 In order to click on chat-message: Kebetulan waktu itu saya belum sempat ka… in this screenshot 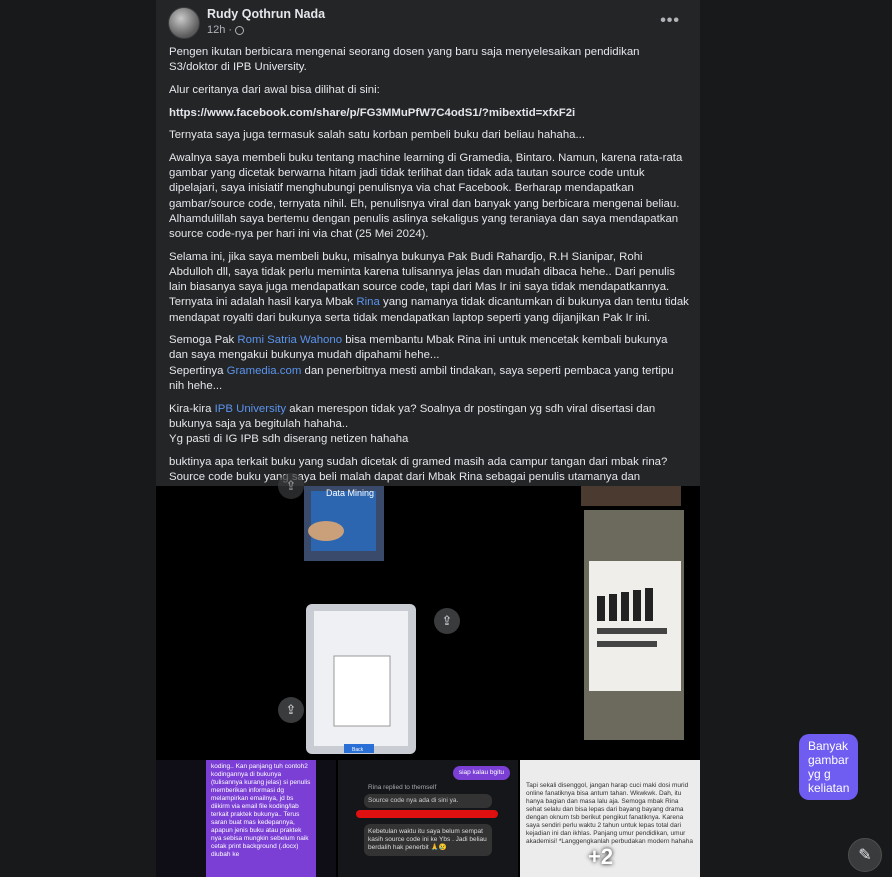, I will do `click(428, 840)`.